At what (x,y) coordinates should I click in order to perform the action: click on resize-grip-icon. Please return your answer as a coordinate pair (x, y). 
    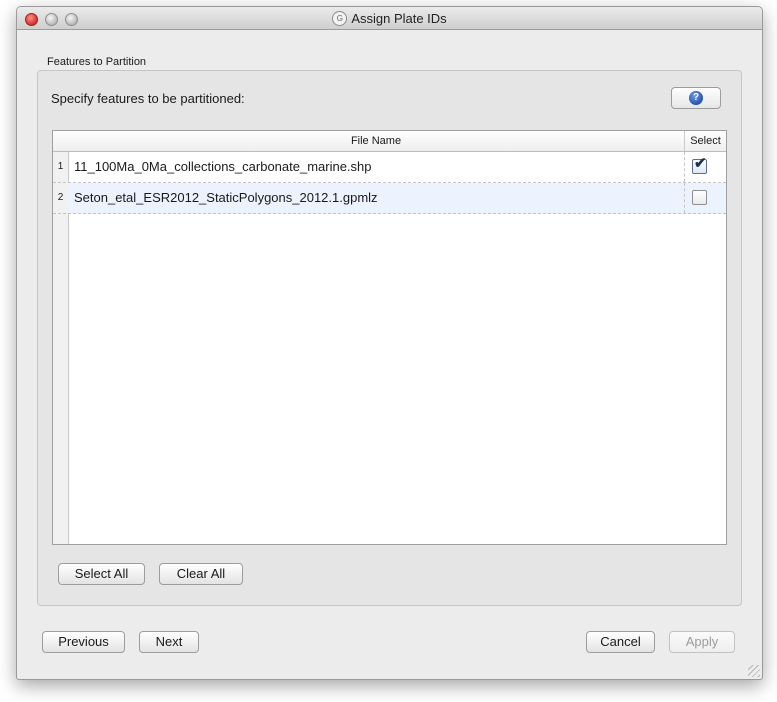
    Looking at the image, I should click on (754, 671).